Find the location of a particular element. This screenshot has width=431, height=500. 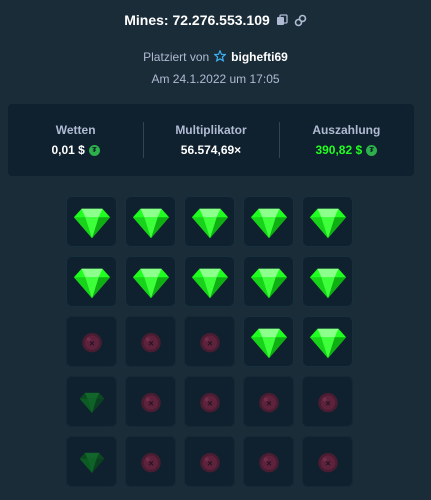

payout-value-row: 390,82 $ ₮ is located at coordinates (346, 150).